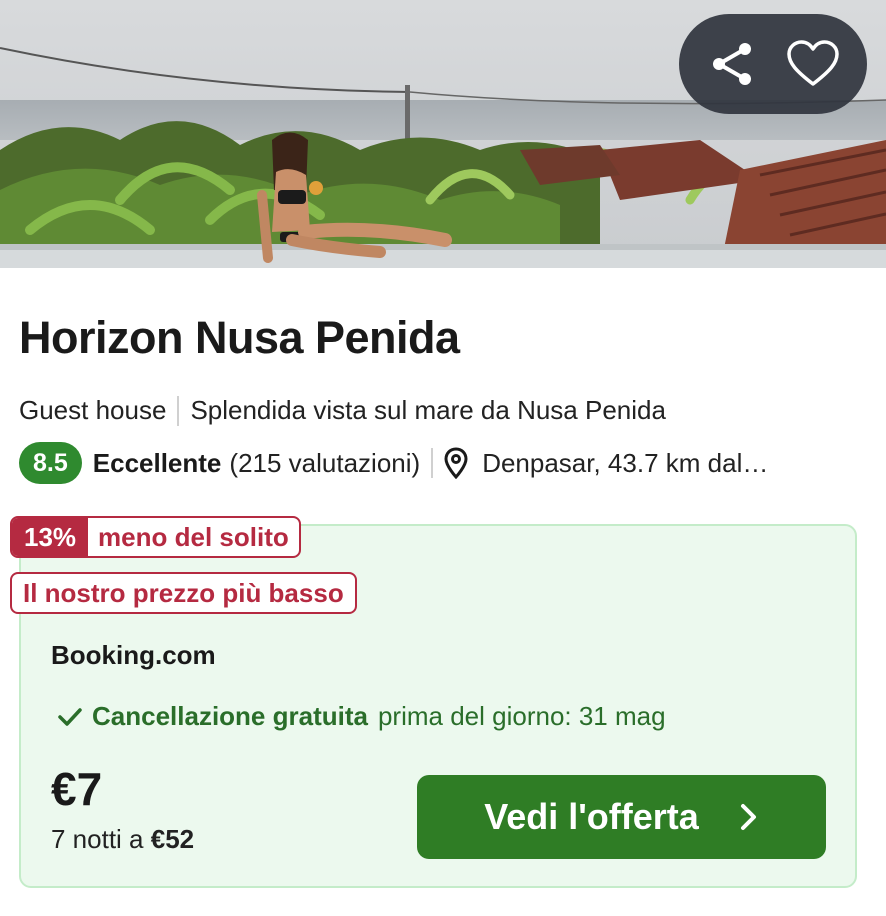 Image resolution: width=886 pixels, height=916 pixels. What do you see at coordinates (93, 410) in the screenshot?
I see `property-type: Guest house` at bounding box center [93, 410].